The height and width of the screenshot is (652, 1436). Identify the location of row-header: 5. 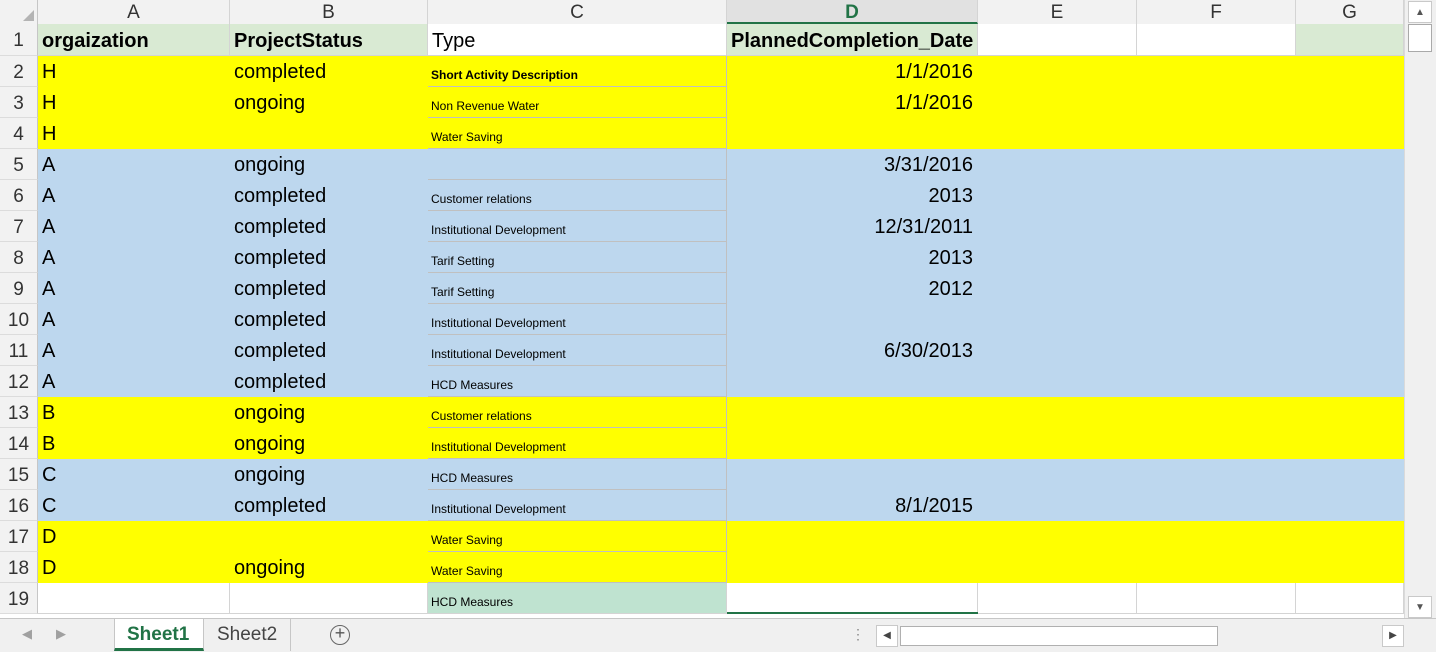
(19, 164).